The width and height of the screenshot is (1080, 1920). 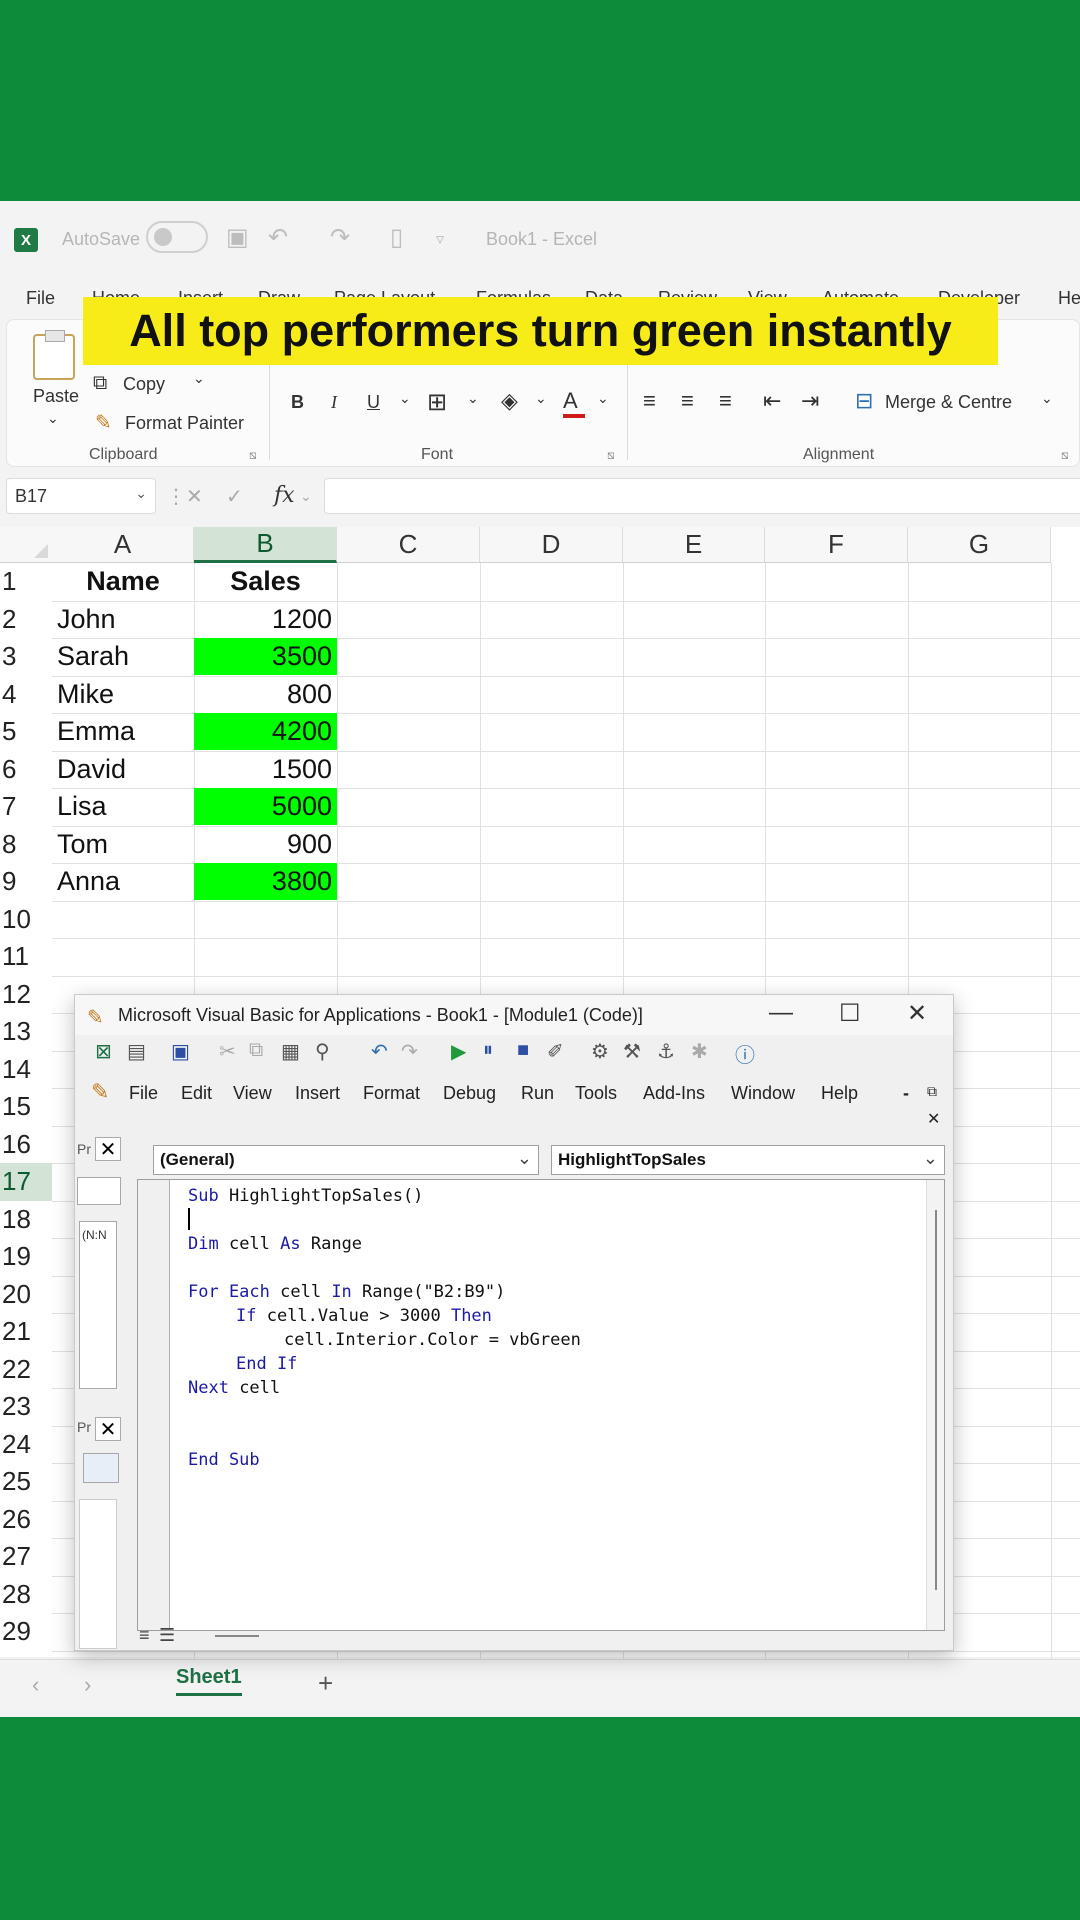 What do you see at coordinates (473, 398) in the screenshot?
I see `borders-dropdown-icon: ⌄` at bounding box center [473, 398].